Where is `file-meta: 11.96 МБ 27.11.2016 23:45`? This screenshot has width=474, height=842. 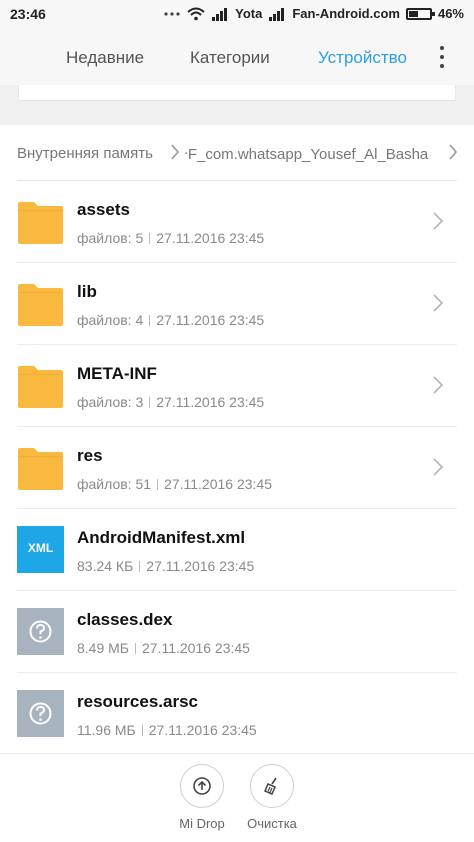 file-meta: 11.96 МБ 27.11.2016 23:45 is located at coordinates (167, 730).